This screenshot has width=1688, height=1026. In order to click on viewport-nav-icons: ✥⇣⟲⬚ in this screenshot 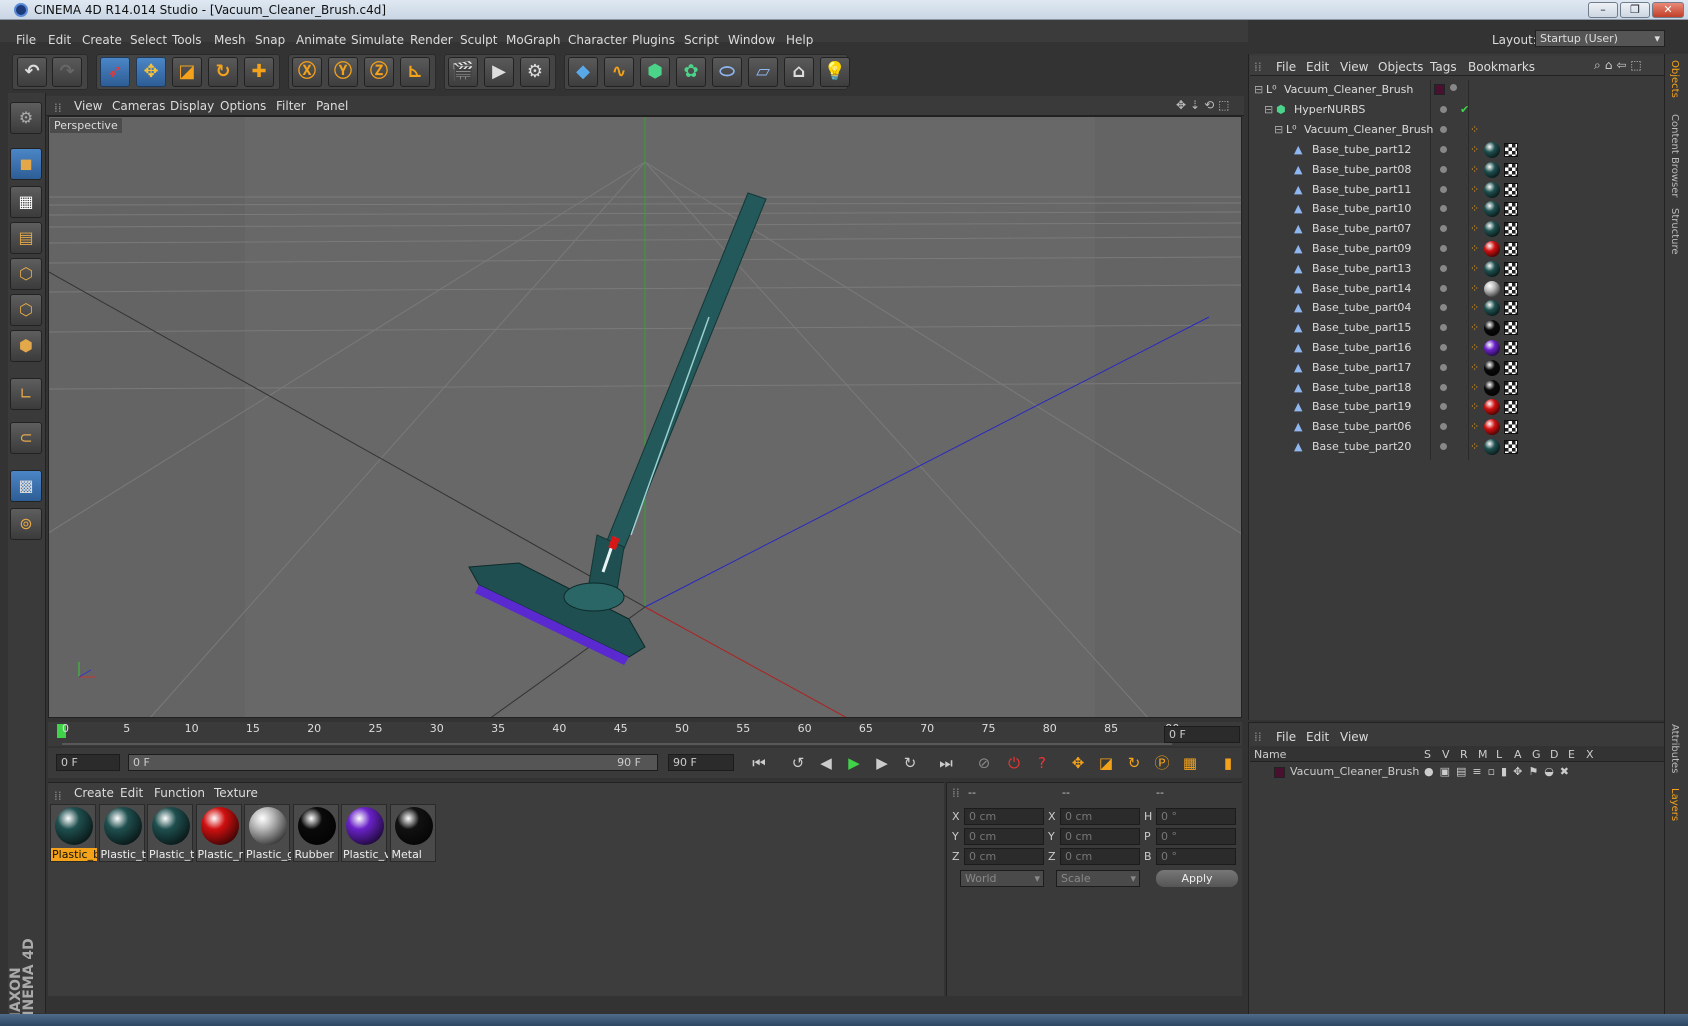, I will do `click(1205, 105)`.